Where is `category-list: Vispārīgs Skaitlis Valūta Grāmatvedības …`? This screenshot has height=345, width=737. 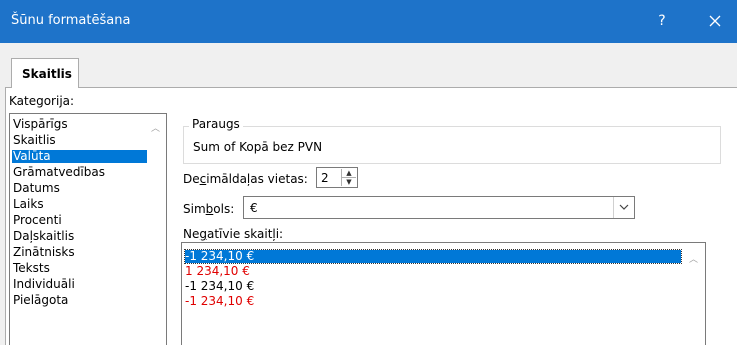 category-list: Vispārīgs Skaitlis Valūta Grāmatvedības … is located at coordinates (88, 229).